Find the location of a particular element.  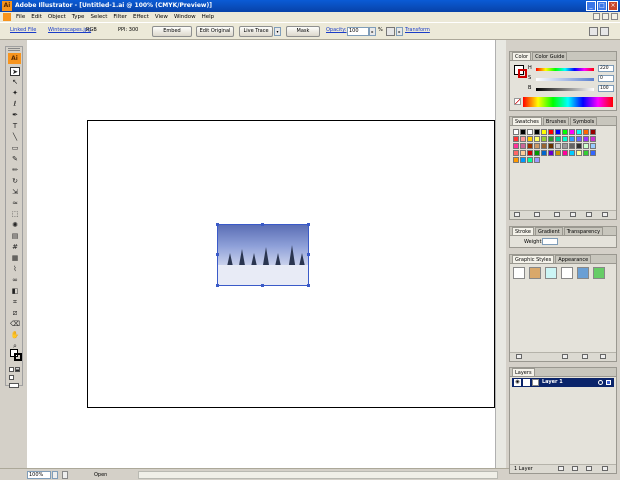

tab-color: Color is located at coordinates (522, 56).